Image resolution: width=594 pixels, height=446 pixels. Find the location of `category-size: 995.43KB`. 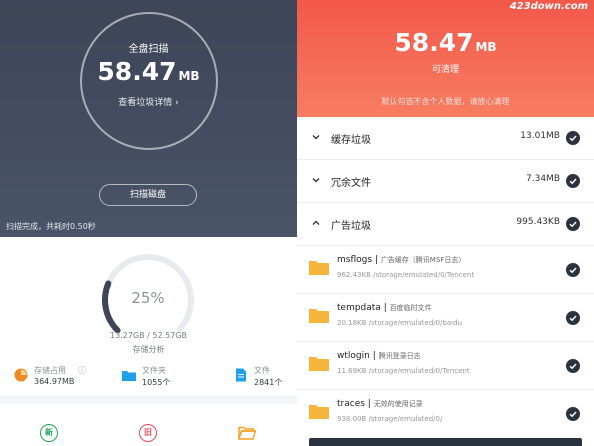

category-size: 995.43KB is located at coordinates (538, 222).